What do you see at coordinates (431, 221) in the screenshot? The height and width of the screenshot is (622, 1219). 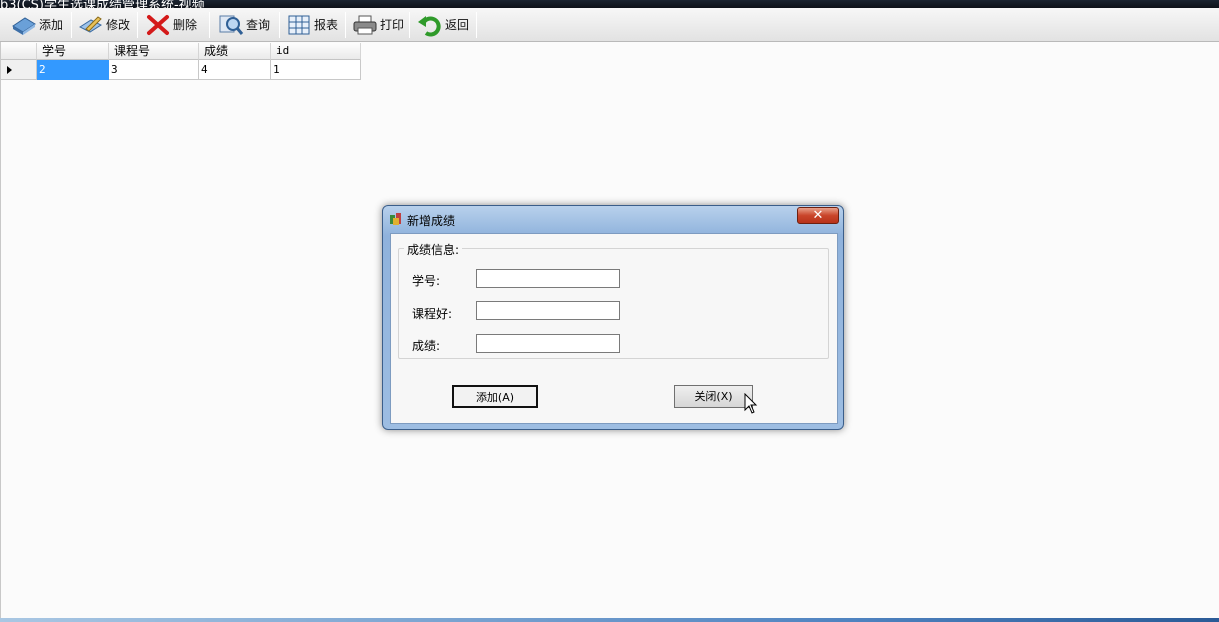 I see `dialog-title: 新增成绩` at bounding box center [431, 221].